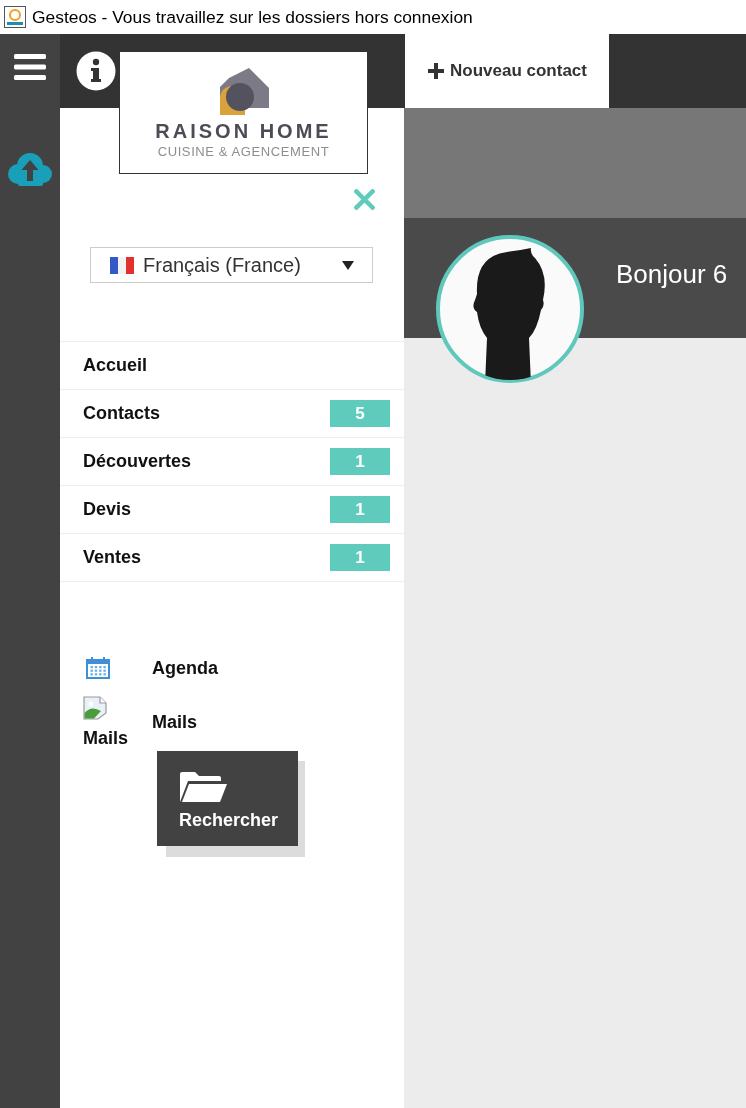 The image size is (746, 1108). What do you see at coordinates (15, 17) in the screenshot?
I see `app-icon` at bounding box center [15, 17].